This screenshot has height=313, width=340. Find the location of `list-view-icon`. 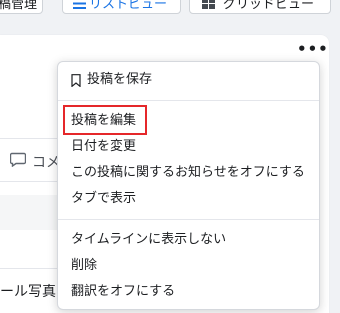

list-view-icon is located at coordinates (79, 5).